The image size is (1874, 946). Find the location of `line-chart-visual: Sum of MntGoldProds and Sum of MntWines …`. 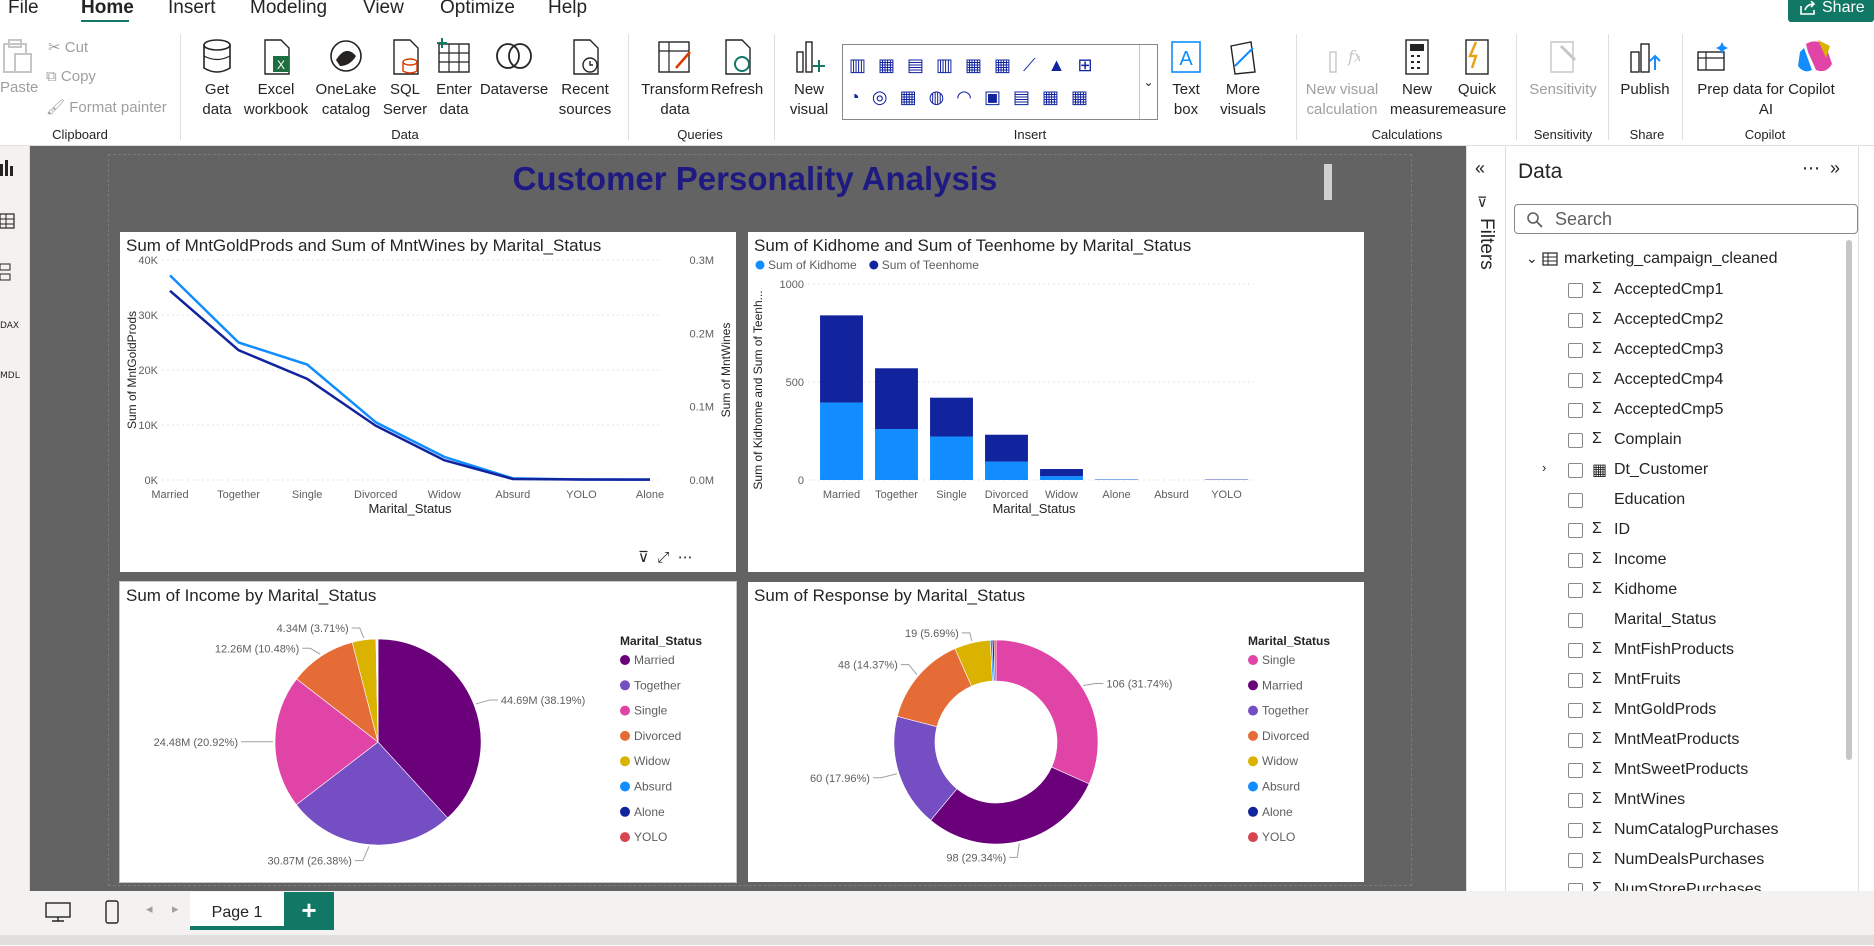

line-chart-visual: Sum of MntGoldProds and Sum of MntWines … is located at coordinates (428, 402).